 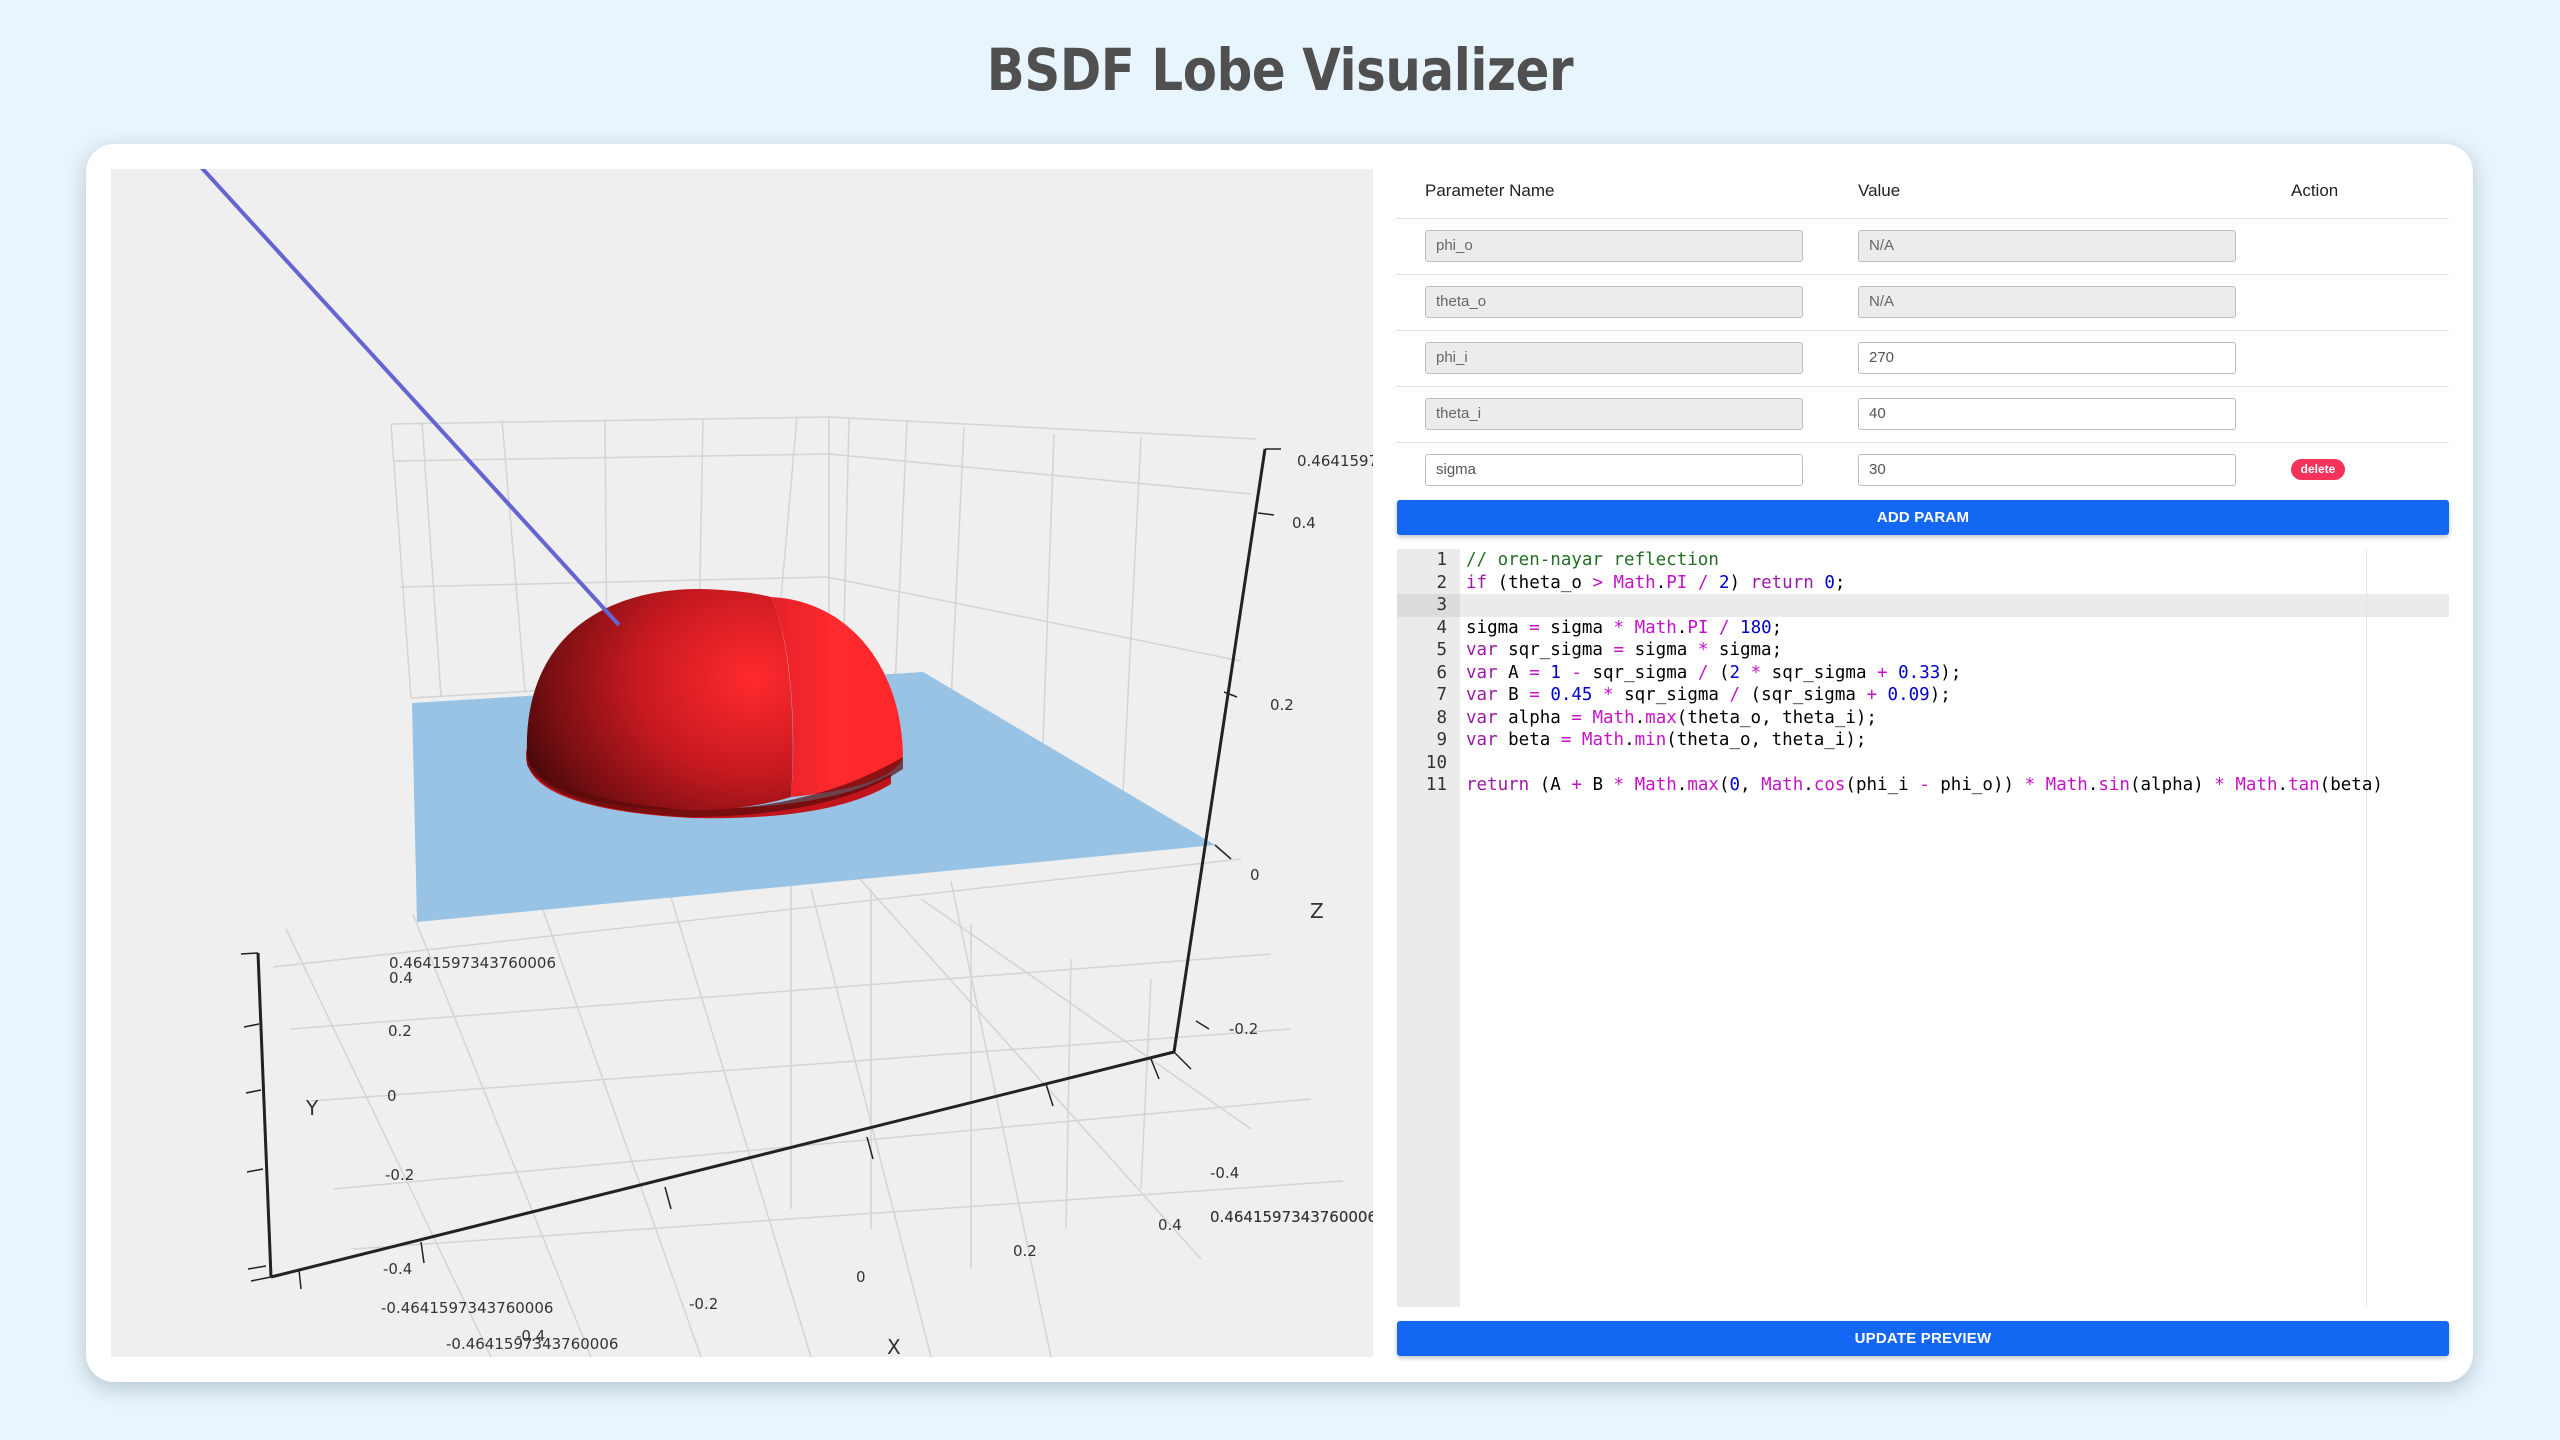 What do you see at coordinates (397, 1269) in the screenshot?
I see `y-tick-label: -0.4` at bounding box center [397, 1269].